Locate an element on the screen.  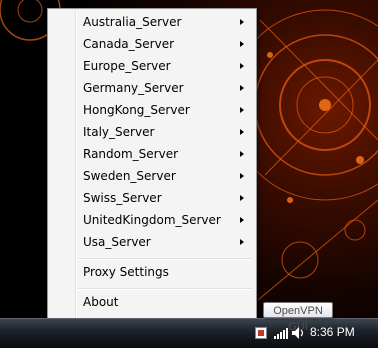
menu-item-proxy-settings: Proxy Settings is located at coordinates (152, 272).